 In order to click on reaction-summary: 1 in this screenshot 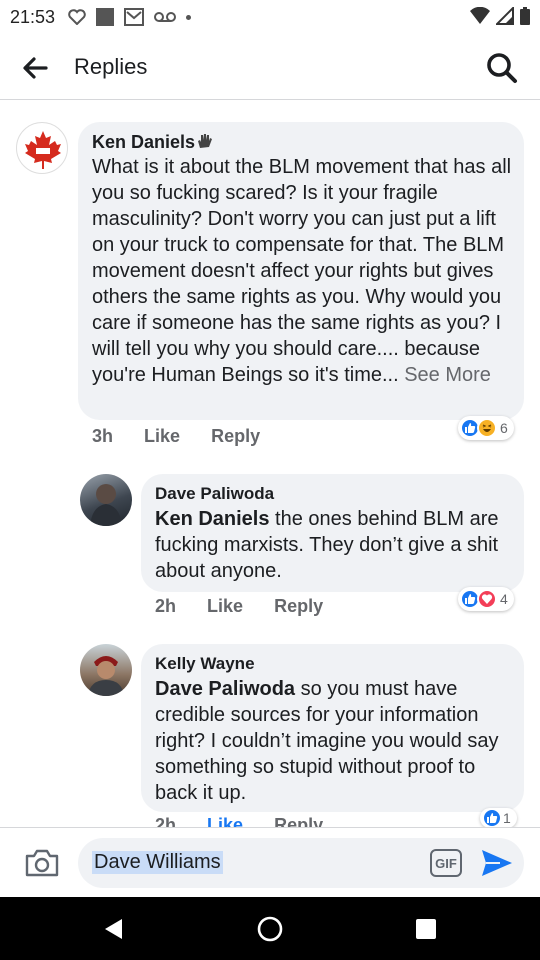, I will do `click(498, 818)`.